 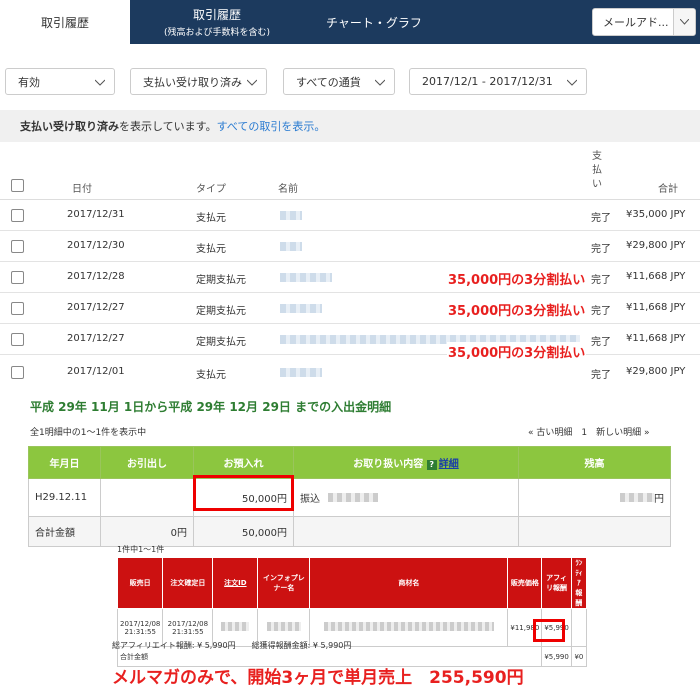 What do you see at coordinates (243, 493) in the screenshot?
I see `deposit-highlight` at bounding box center [243, 493].